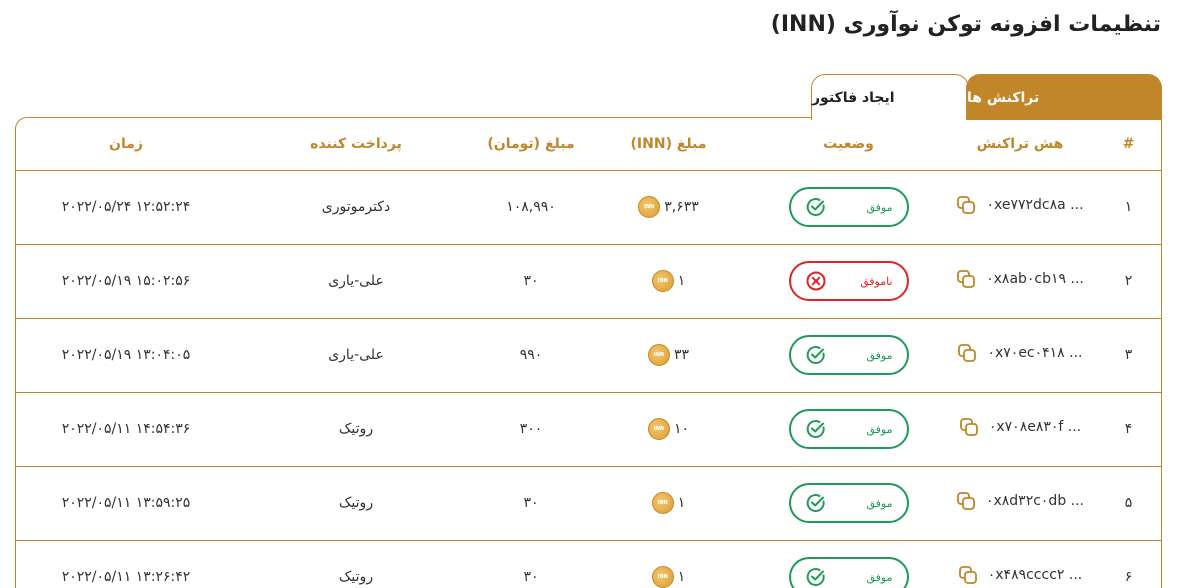  Describe the element at coordinates (1128, 143) in the screenshot. I see `header-num: #` at that location.